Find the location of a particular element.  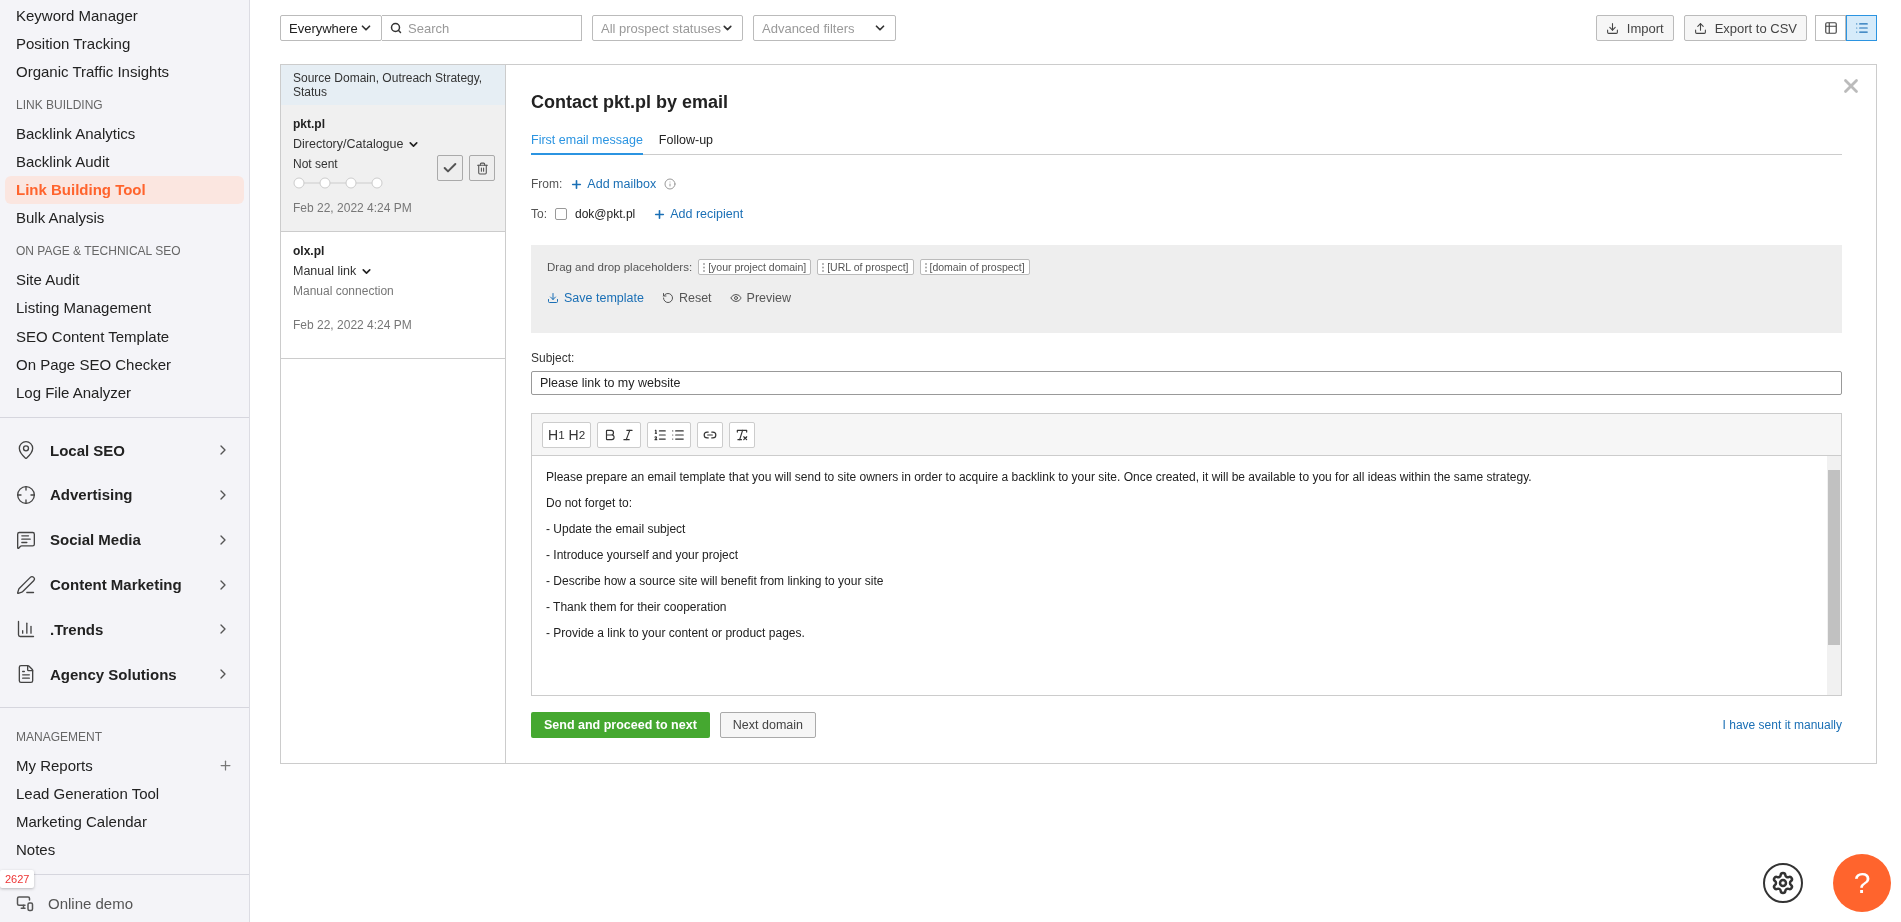

progress-steps-icon is located at coordinates (339, 183).